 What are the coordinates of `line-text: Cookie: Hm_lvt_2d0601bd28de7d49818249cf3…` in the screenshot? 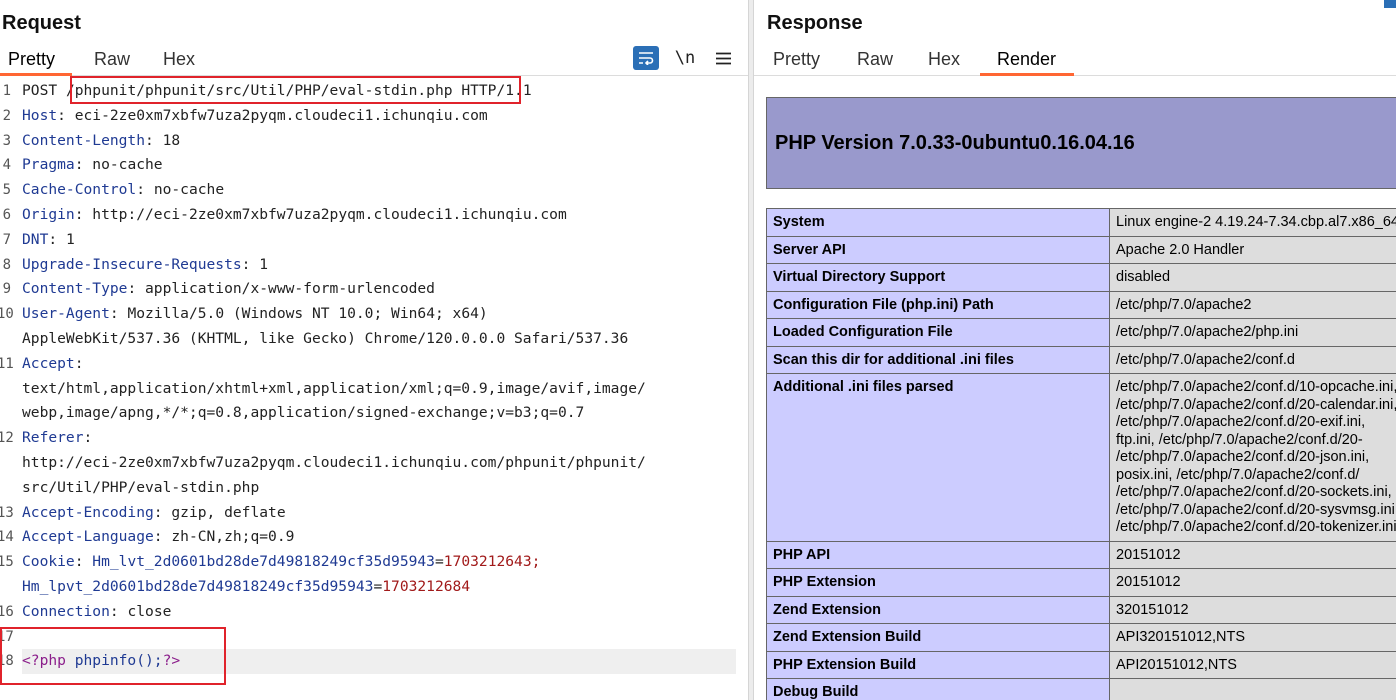 It's located at (281, 562).